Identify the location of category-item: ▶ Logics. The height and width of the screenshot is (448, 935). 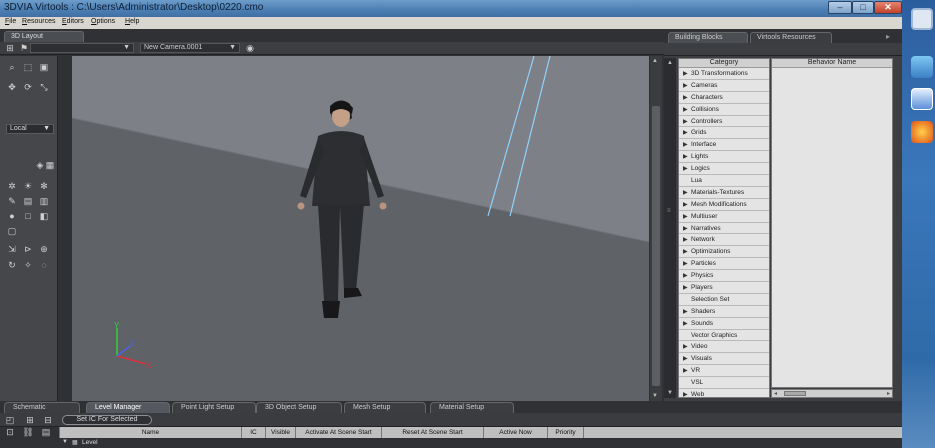
(724, 169).